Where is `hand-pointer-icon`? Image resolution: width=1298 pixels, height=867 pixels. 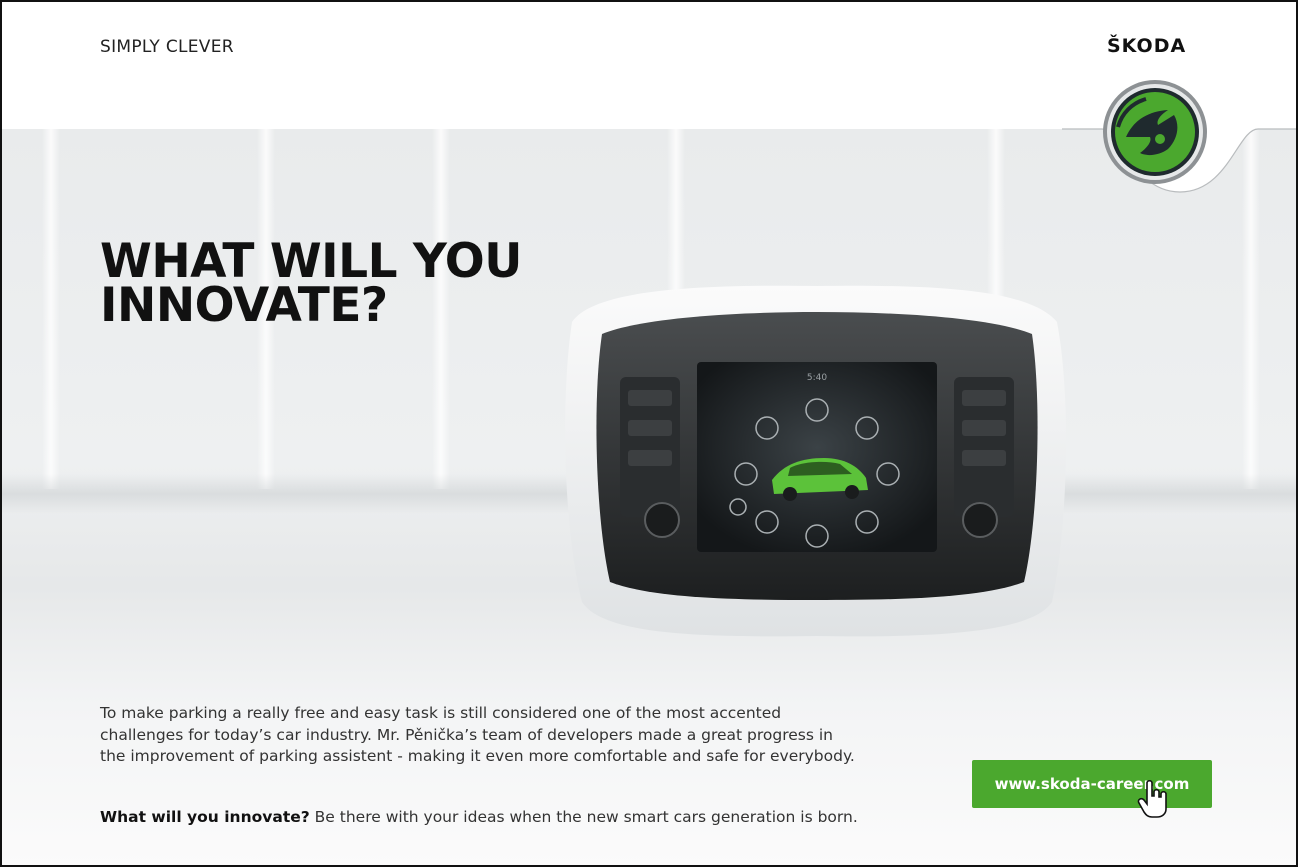
hand-pointer-icon is located at coordinates (1152, 798).